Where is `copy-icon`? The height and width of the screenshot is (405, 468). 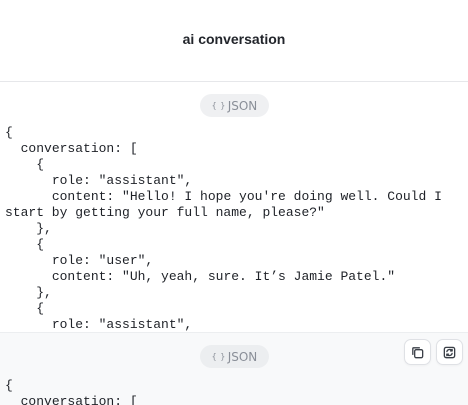
copy-icon is located at coordinates (418, 352).